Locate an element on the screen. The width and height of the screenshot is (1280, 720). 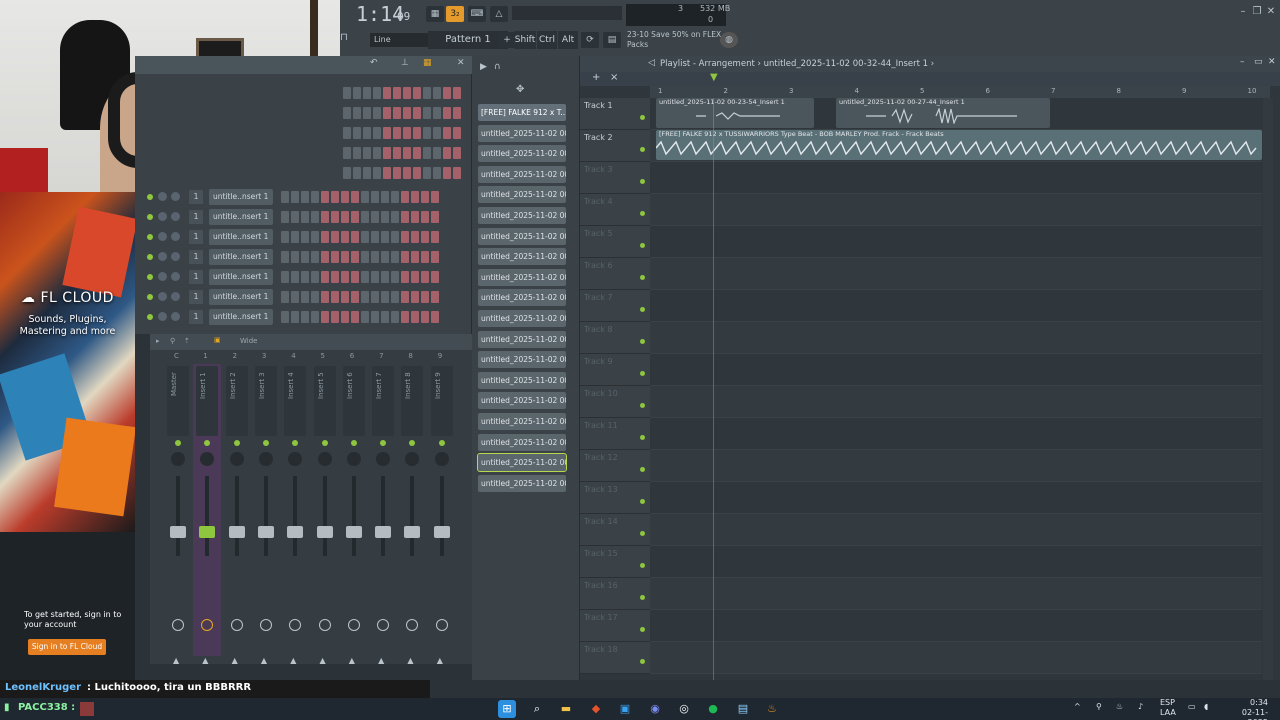
metronome-icon: △ is located at coordinates (499, 14).